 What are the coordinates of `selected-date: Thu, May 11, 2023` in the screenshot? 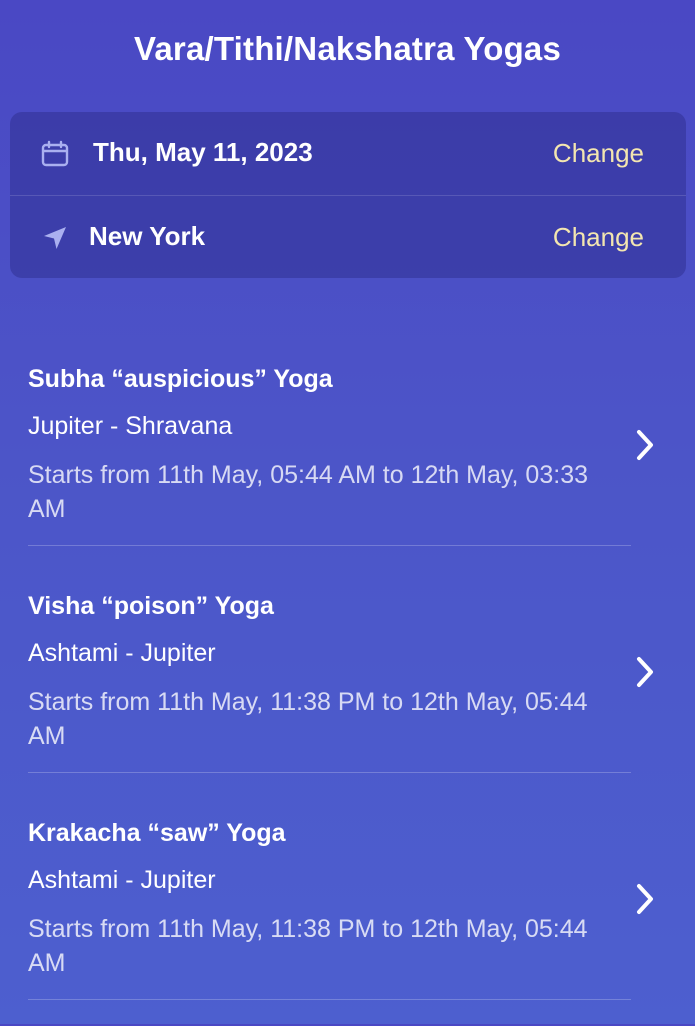 It's located at (203, 152).